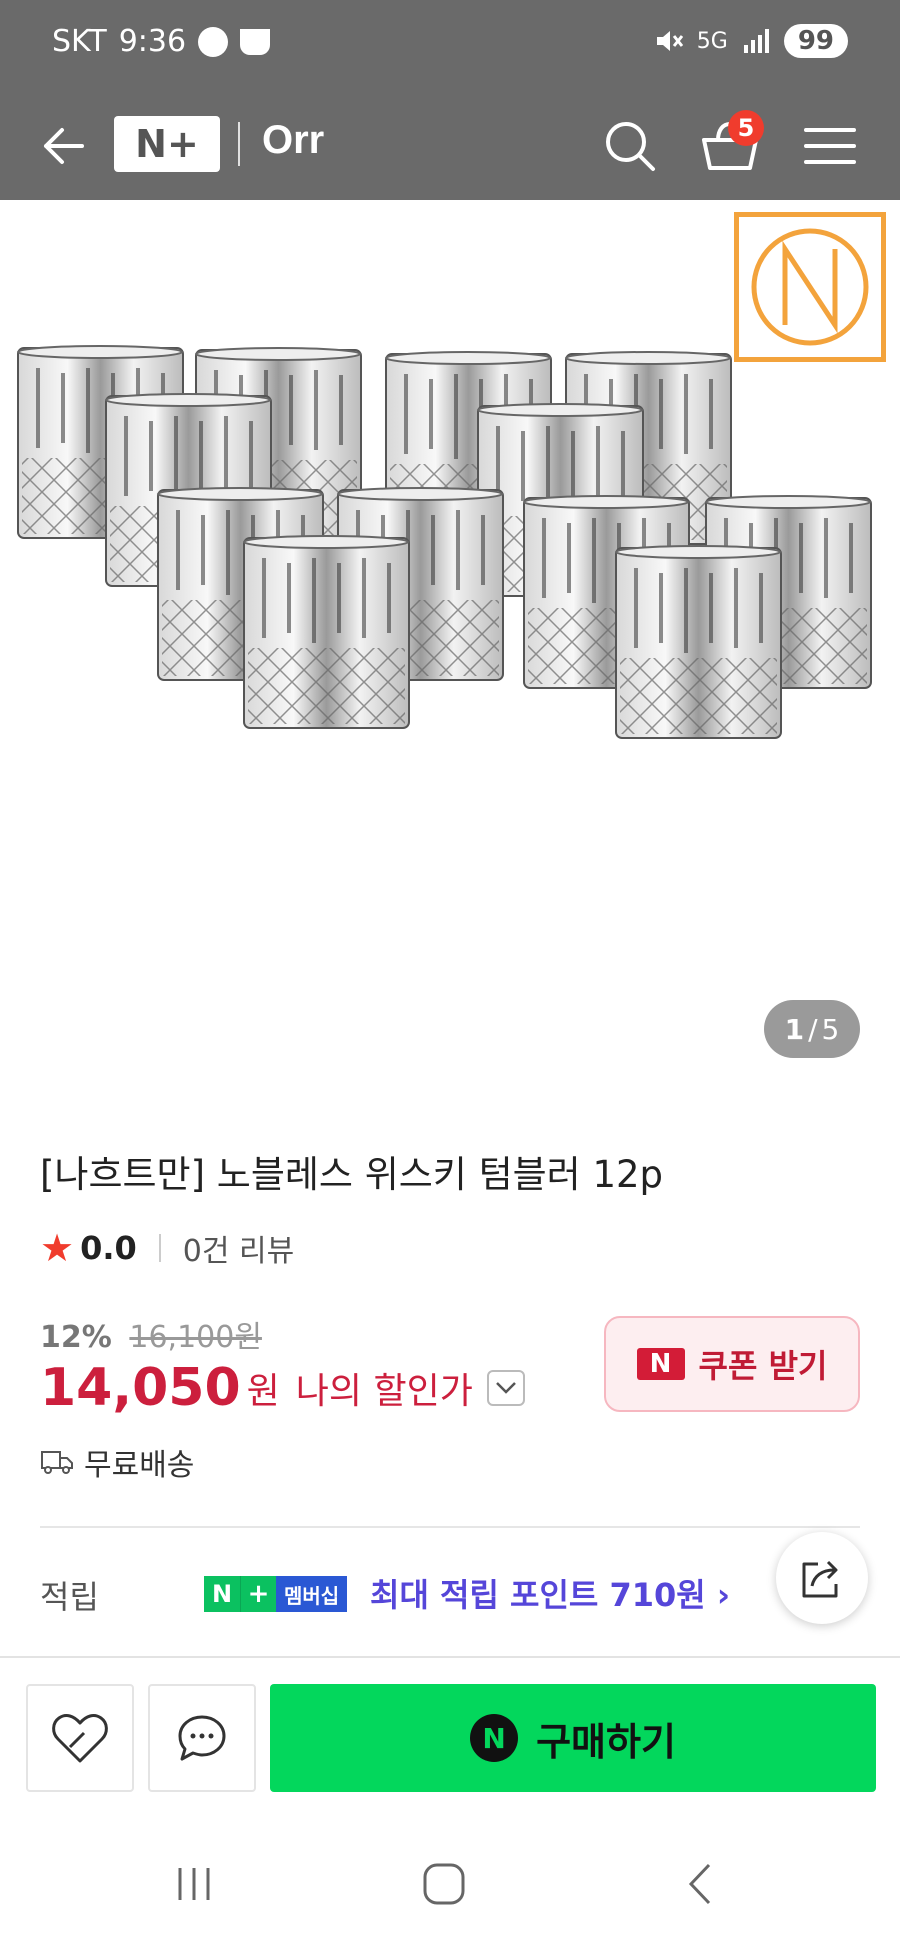  What do you see at coordinates (108, 1248) in the screenshot?
I see `rating-value: 0.0` at bounding box center [108, 1248].